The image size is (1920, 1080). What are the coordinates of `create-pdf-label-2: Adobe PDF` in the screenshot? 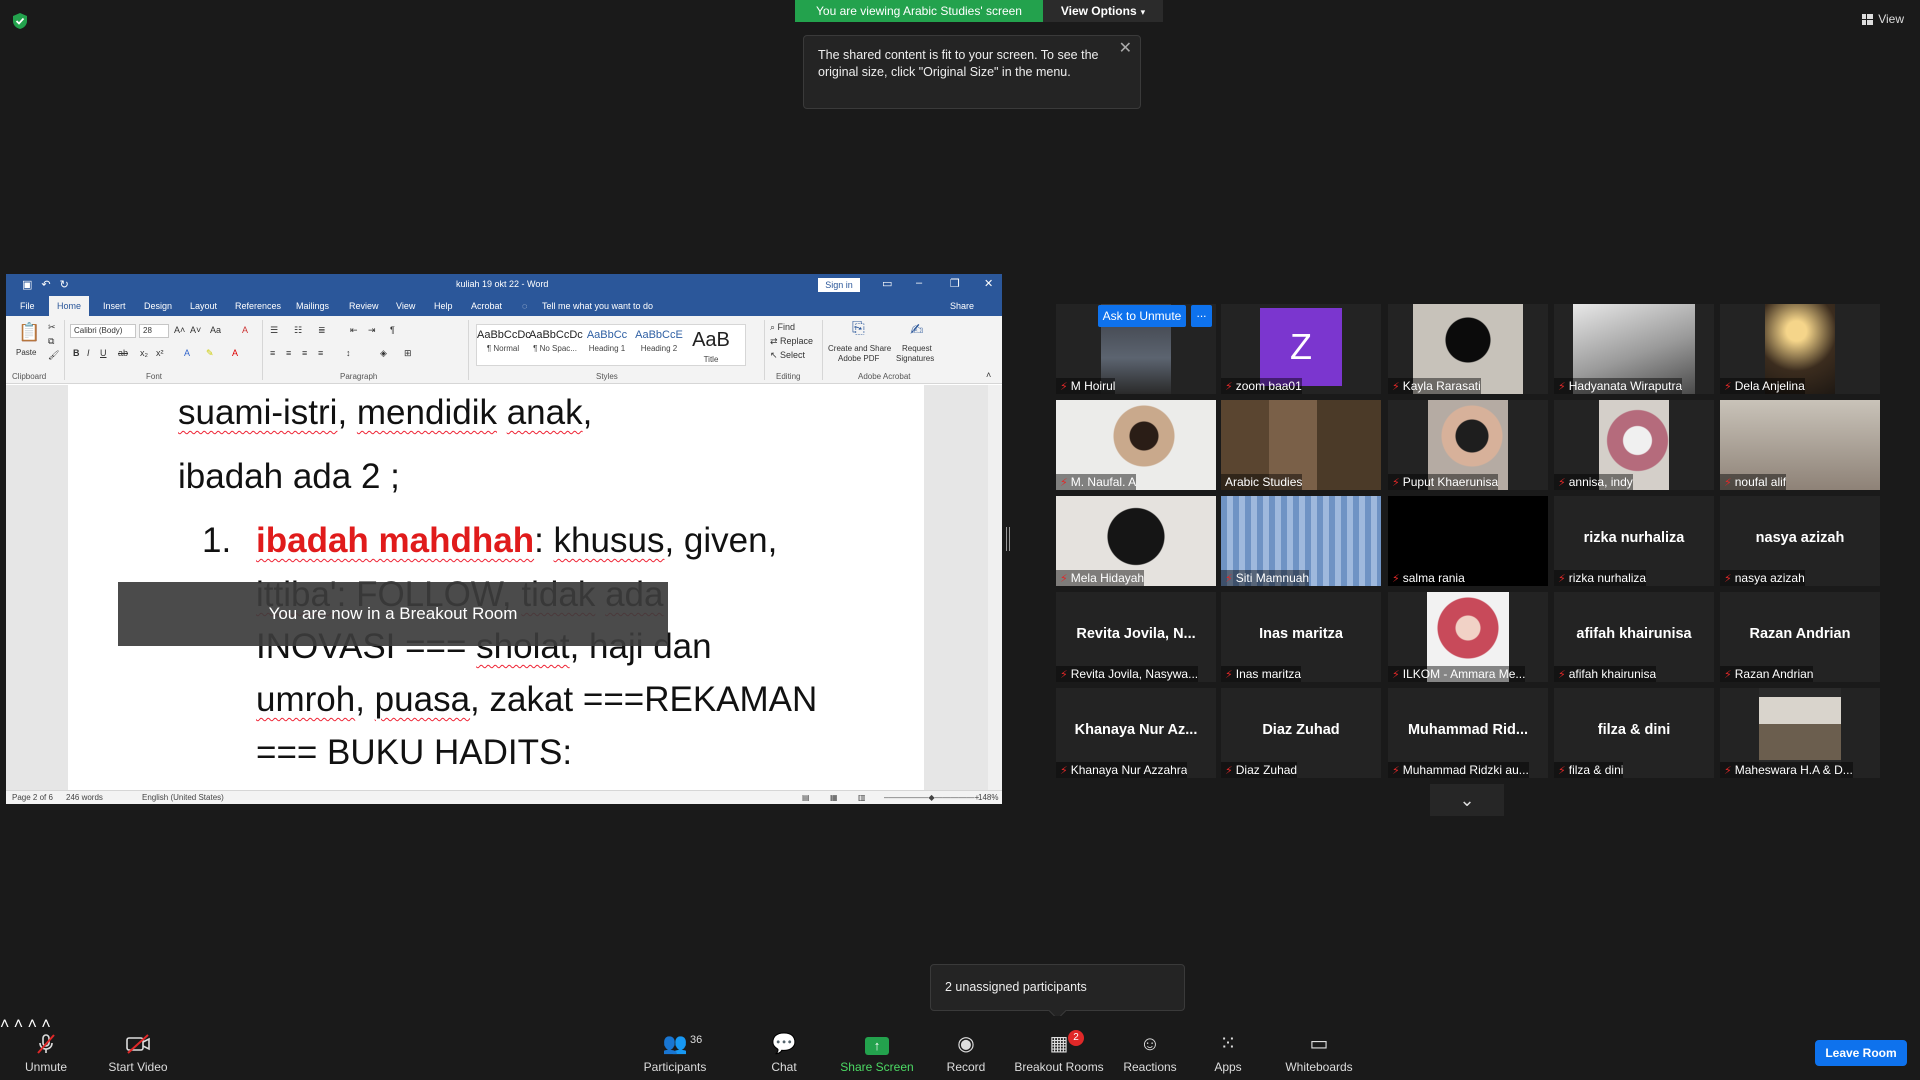 It's located at (858, 358).